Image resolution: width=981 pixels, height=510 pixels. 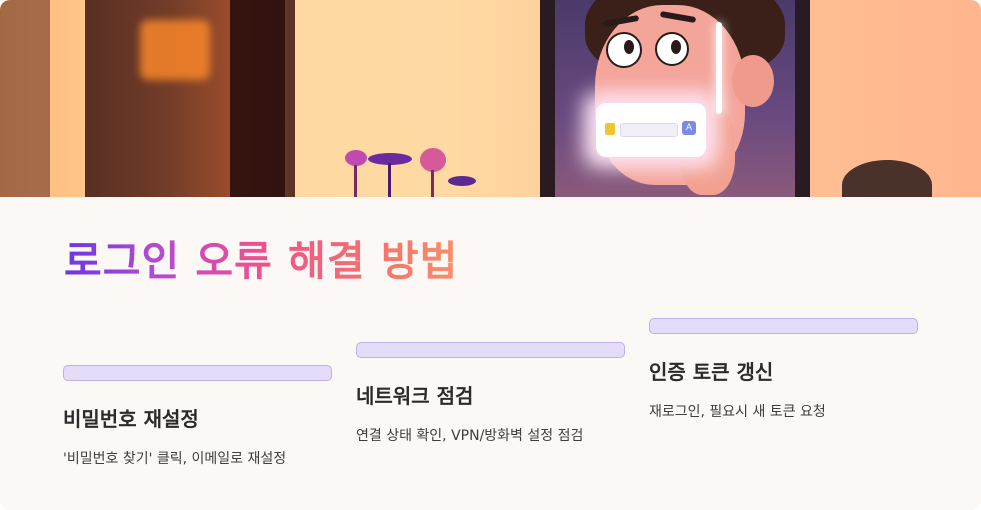 What do you see at coordinates (783, 369) in the screenshot?
I see `step-card: 인증 토큰 갱신 재로그인, 필요시 새 토큰 요청` at bounding box center [783, 369].